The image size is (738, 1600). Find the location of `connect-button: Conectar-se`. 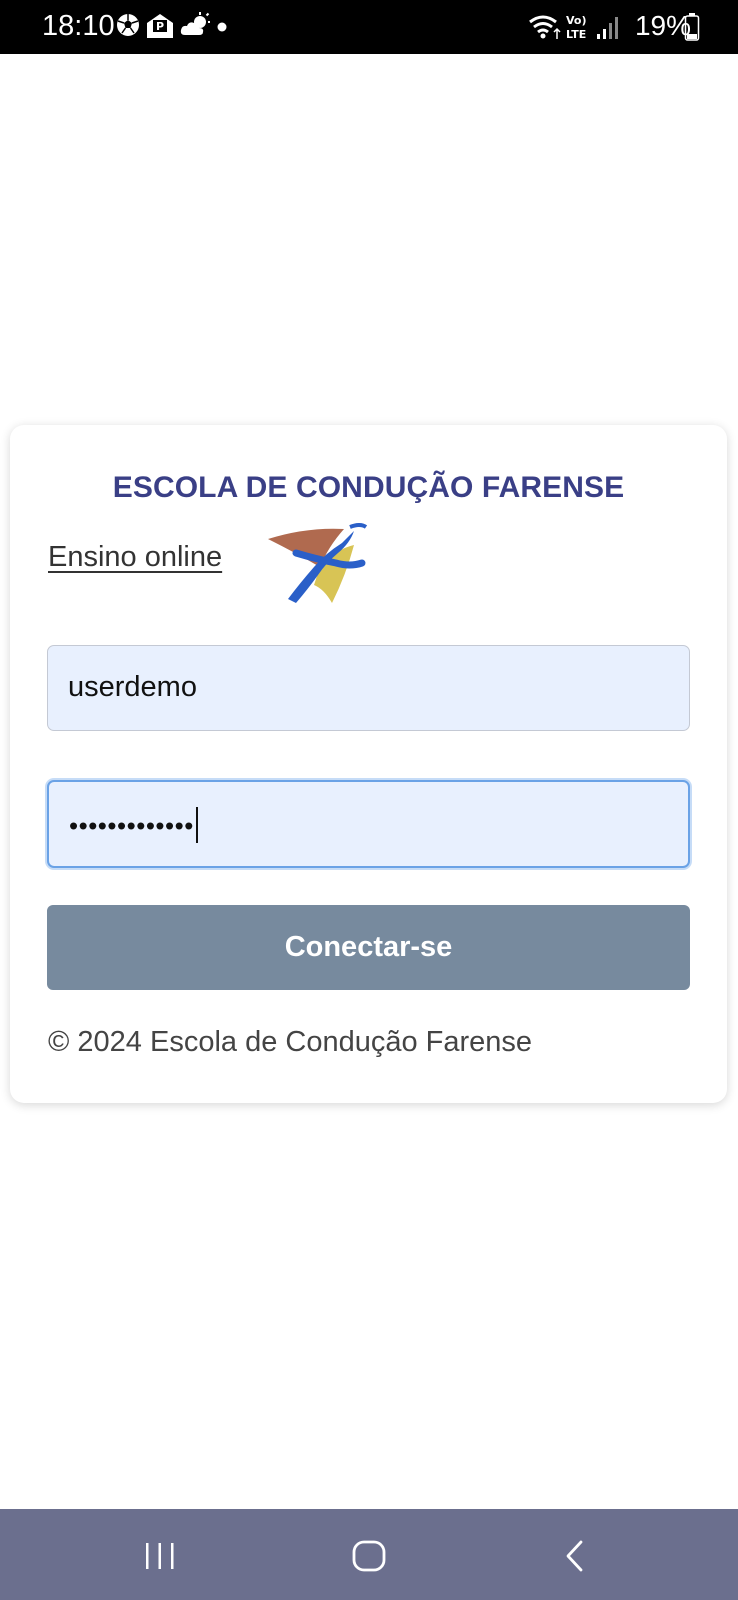

connect-button: Conectar-se is located at coordinates (368, 947).